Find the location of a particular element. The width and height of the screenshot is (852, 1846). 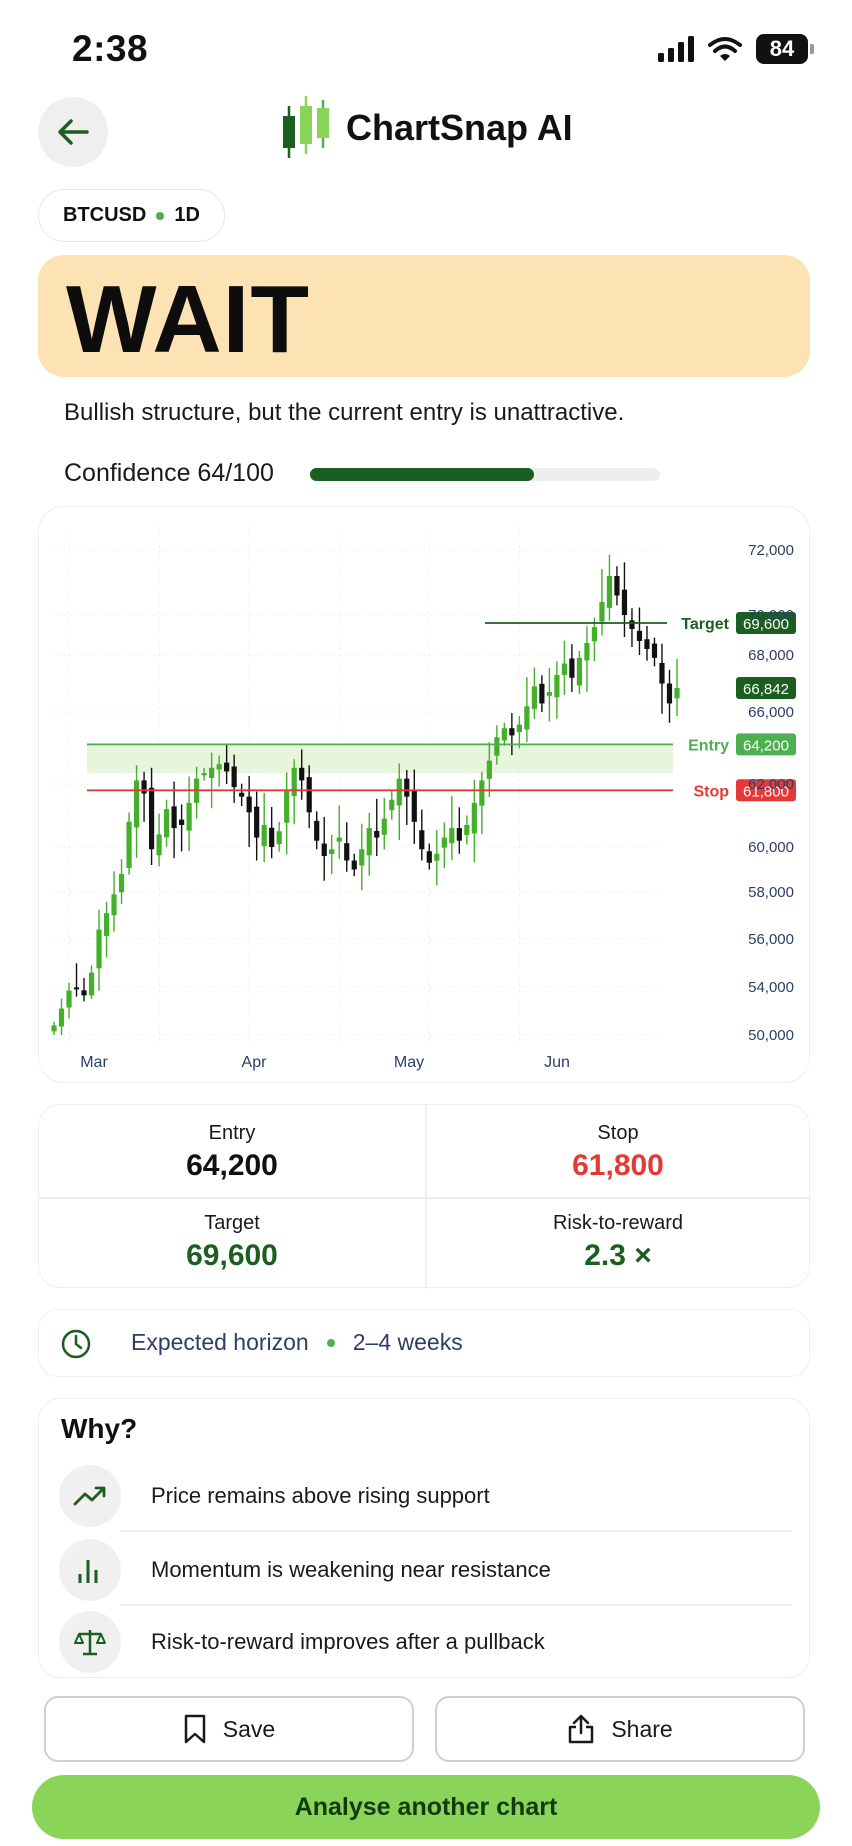

stat-target-label: Target is located at coordinates (232, 1223).